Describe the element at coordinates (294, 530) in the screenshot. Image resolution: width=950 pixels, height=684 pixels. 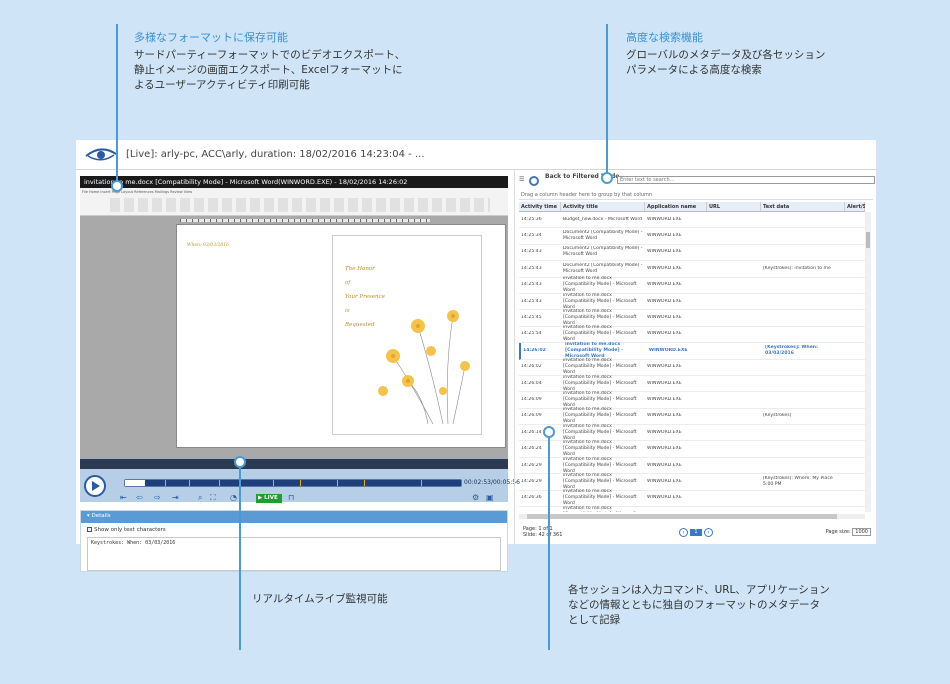
I see `show-only-text-option: Show only text characters` at that location.